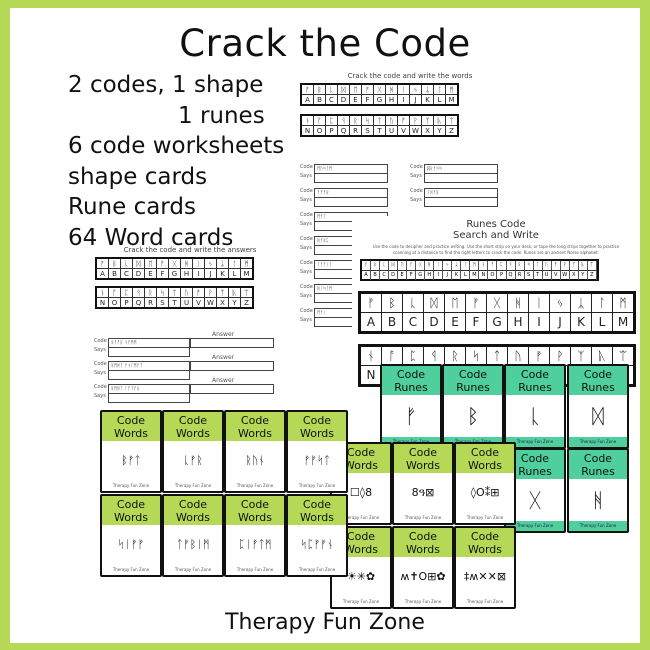 This screenshot has width=650, height=650. Describe the element at coordinates (565, 275) in the screenshot. I see `strip-cell: W` at that location.